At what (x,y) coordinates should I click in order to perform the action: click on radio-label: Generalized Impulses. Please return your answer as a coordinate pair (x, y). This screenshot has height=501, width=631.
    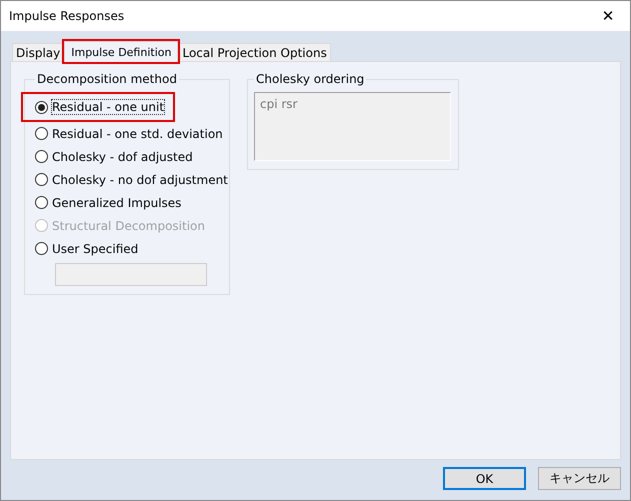
    Looking at the image, I should click on (116, 202).